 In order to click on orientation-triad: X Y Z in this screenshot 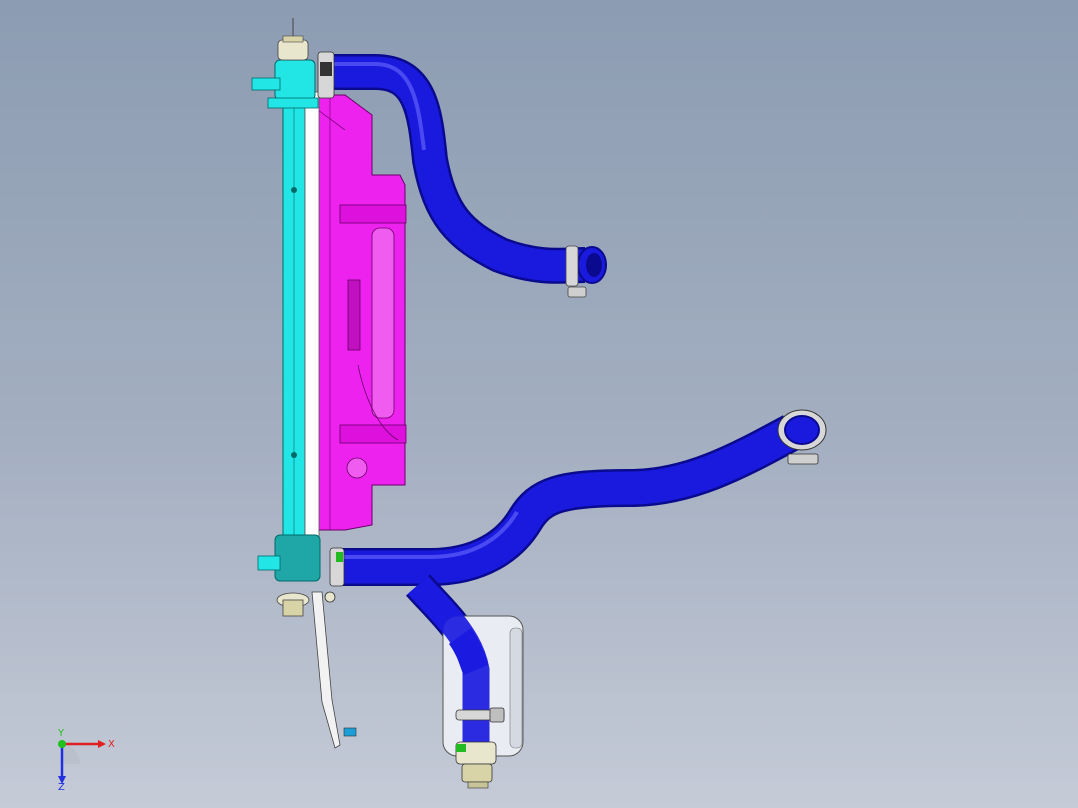, I will do `click(86, 759)`.